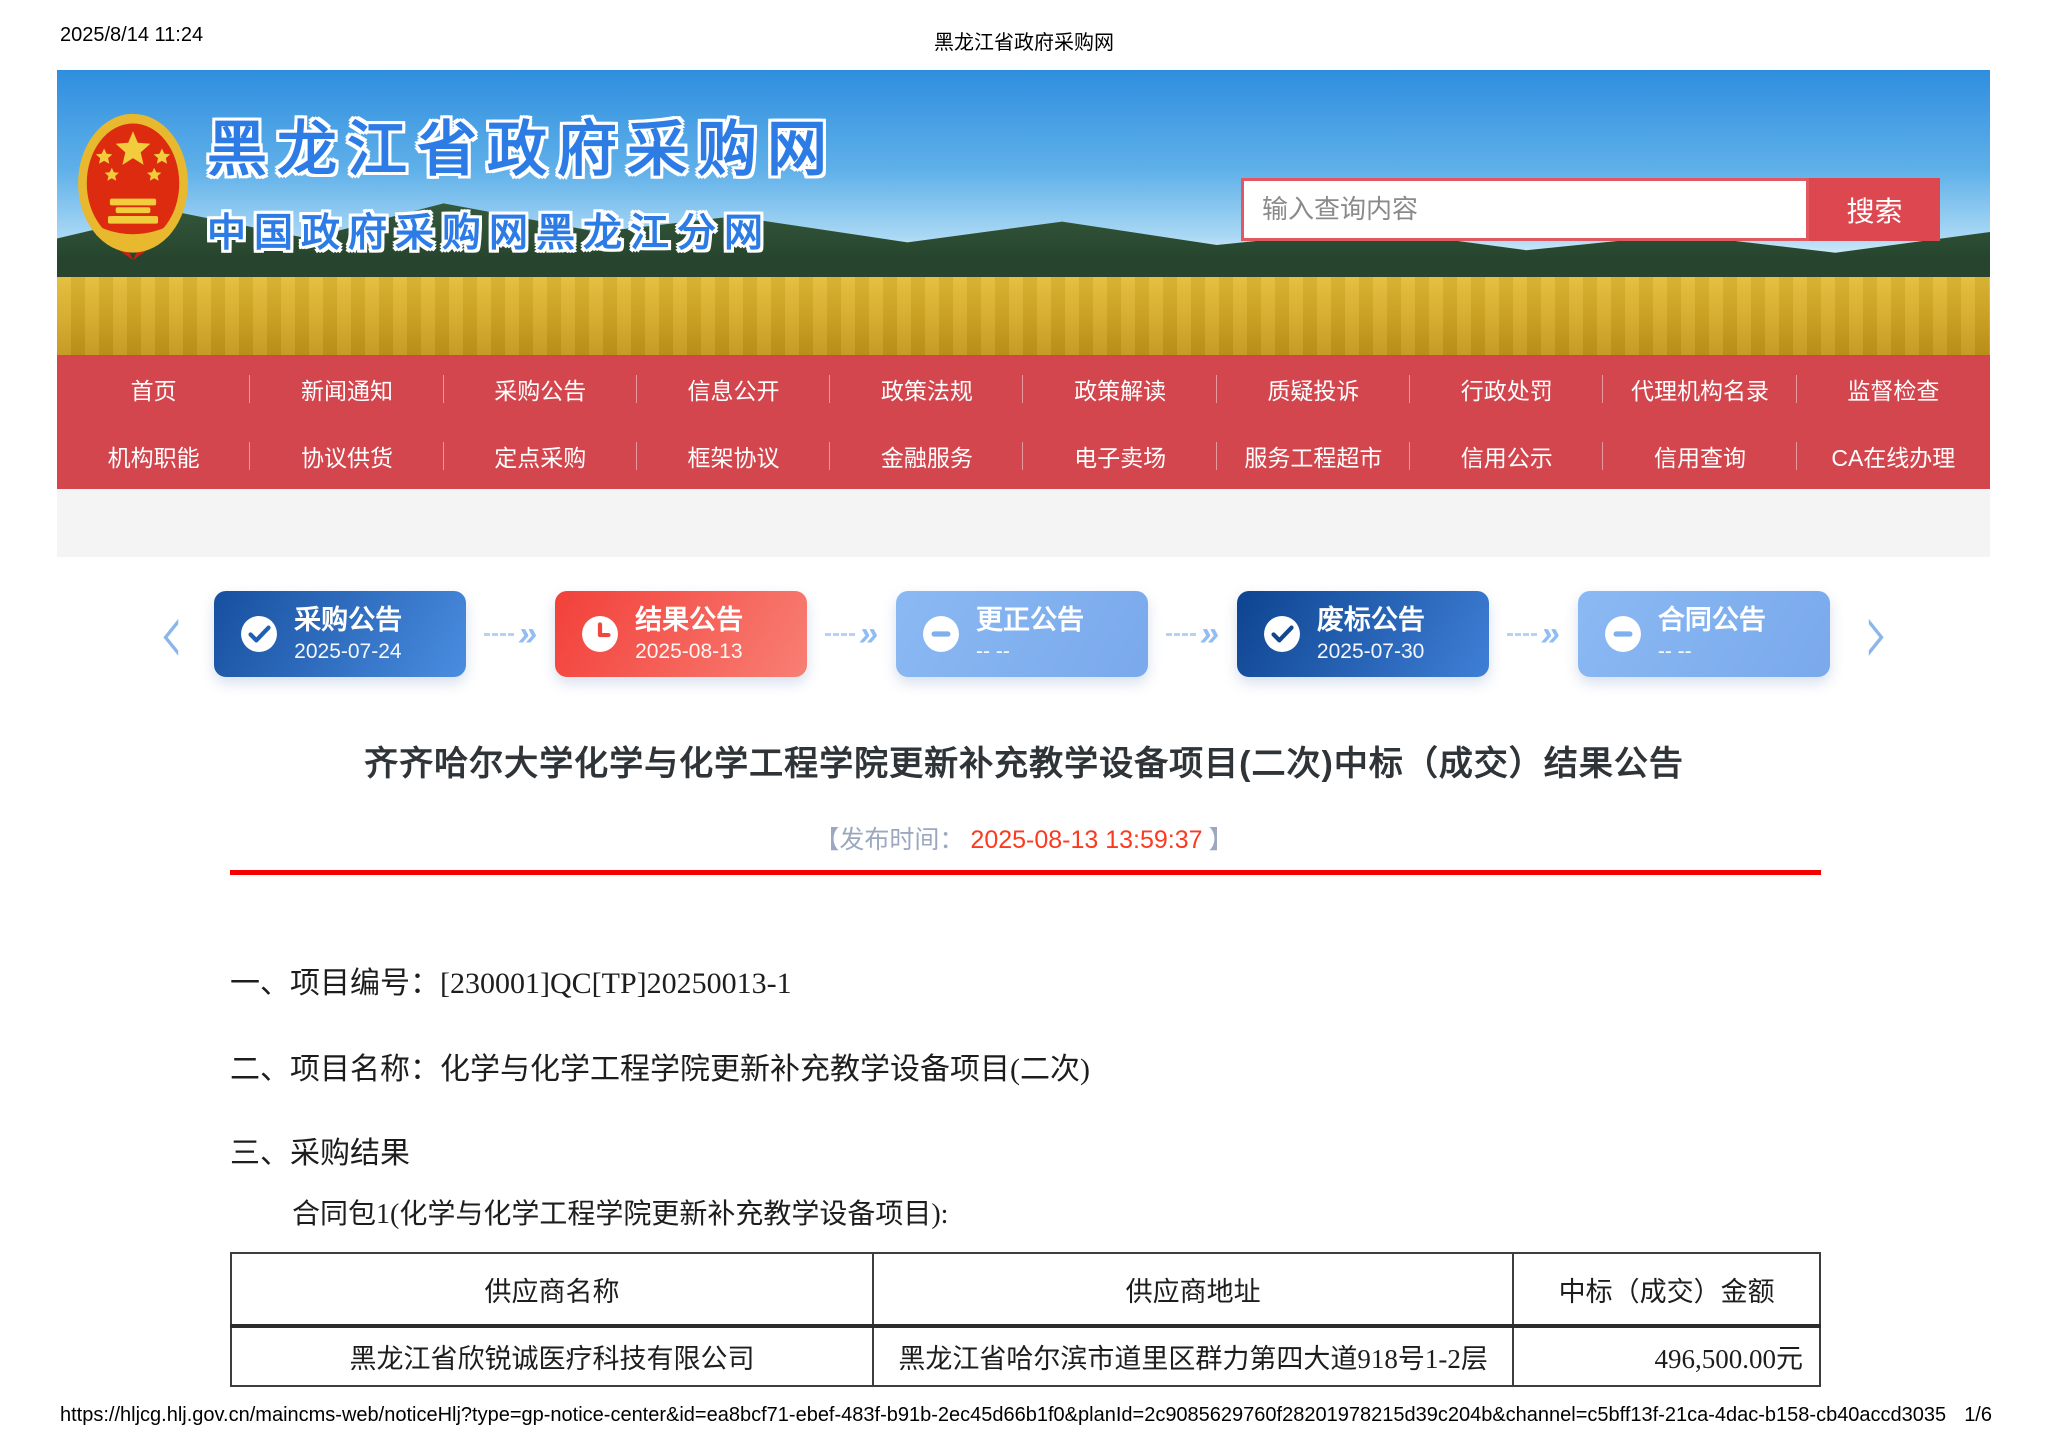 This screenshot has width=2048, height=1447. Describe the element at coordinates (1711, 619) in the screenshot. I see `flow-step-label: 合同公告` at that location.